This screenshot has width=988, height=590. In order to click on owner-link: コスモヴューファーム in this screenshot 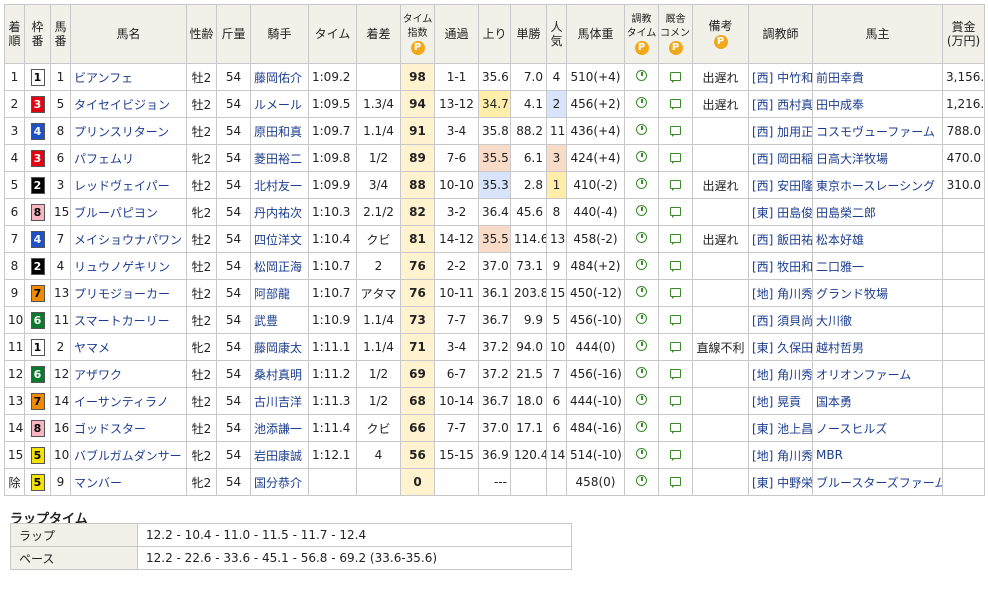, I will do `click(877, 131)`.